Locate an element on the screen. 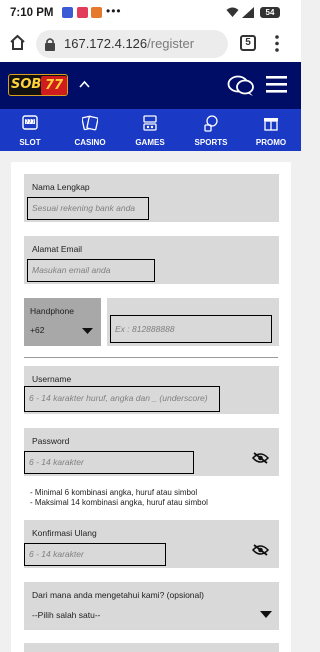 This screenshot has height=652, width=320. site-header: SOB 77 is located at coordinates (150, 85).